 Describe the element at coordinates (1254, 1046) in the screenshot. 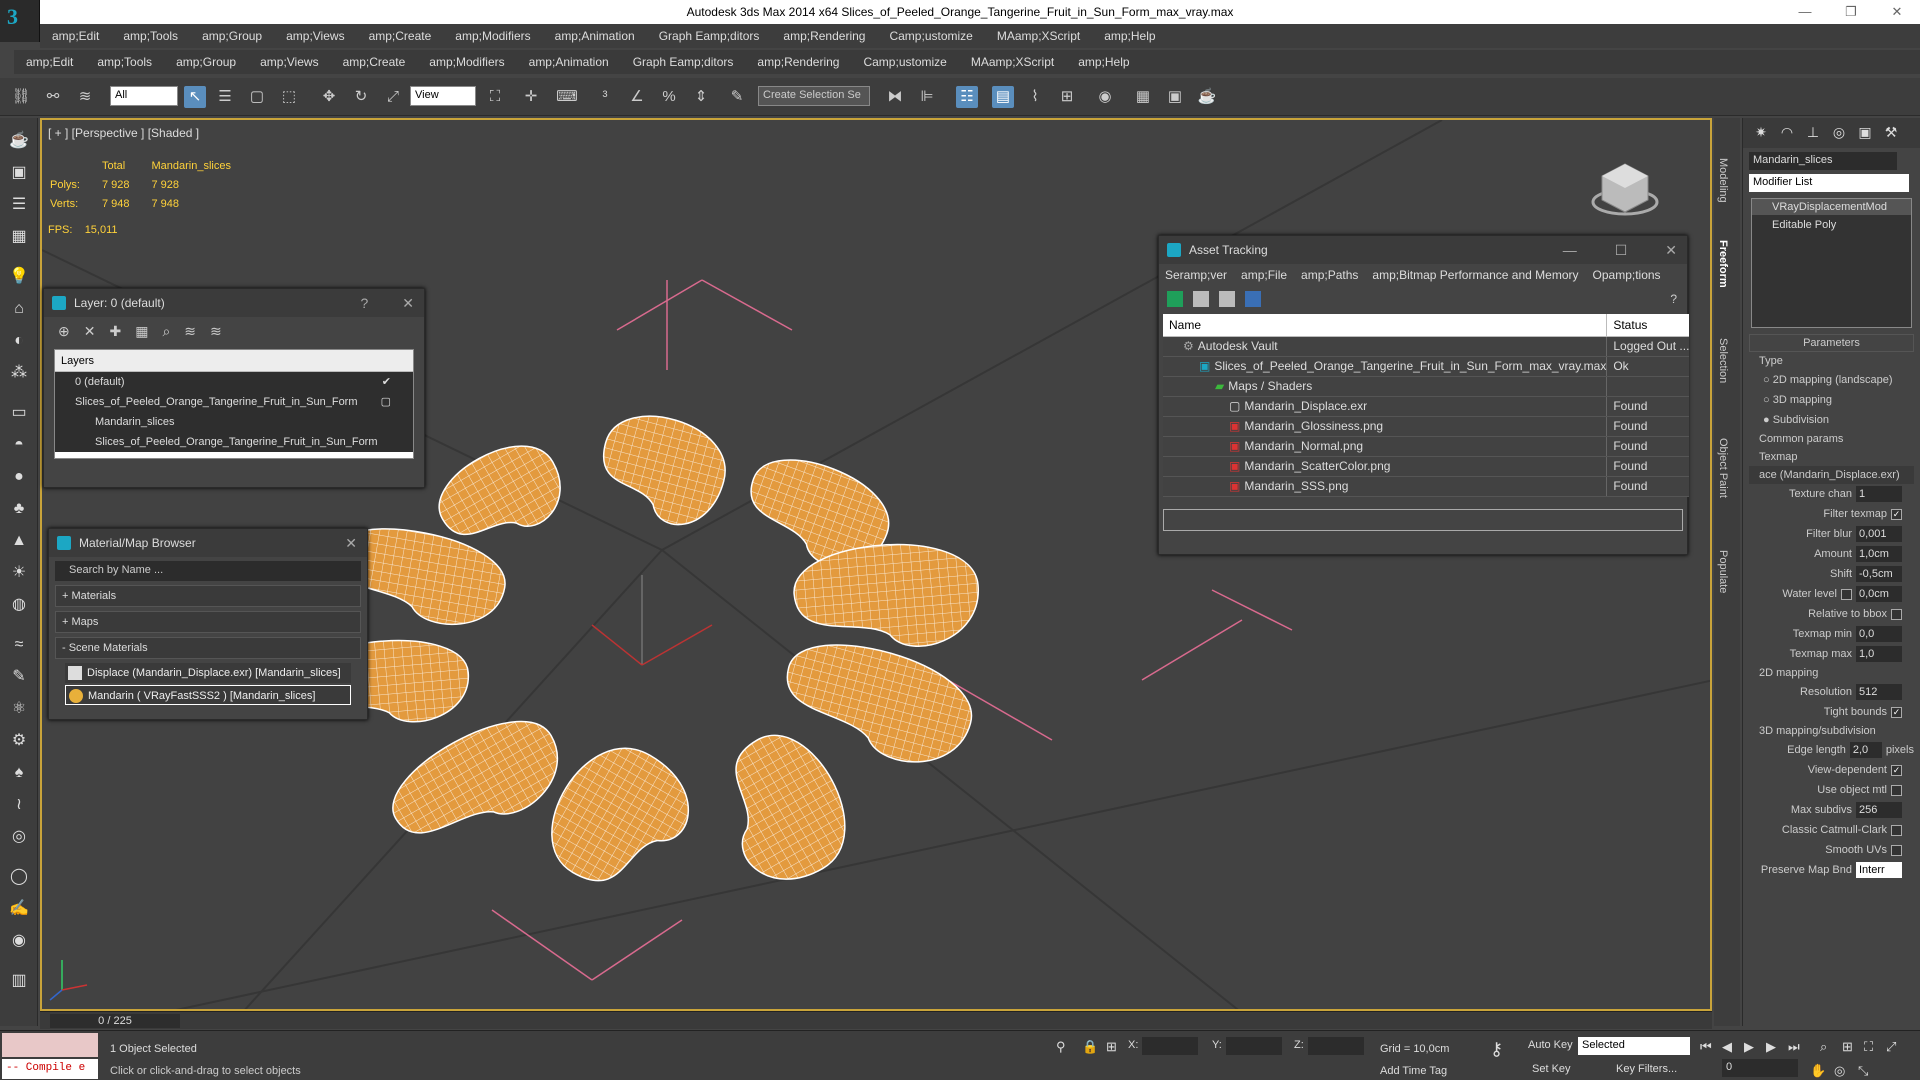

I see `y-coordinate-input` at that location.